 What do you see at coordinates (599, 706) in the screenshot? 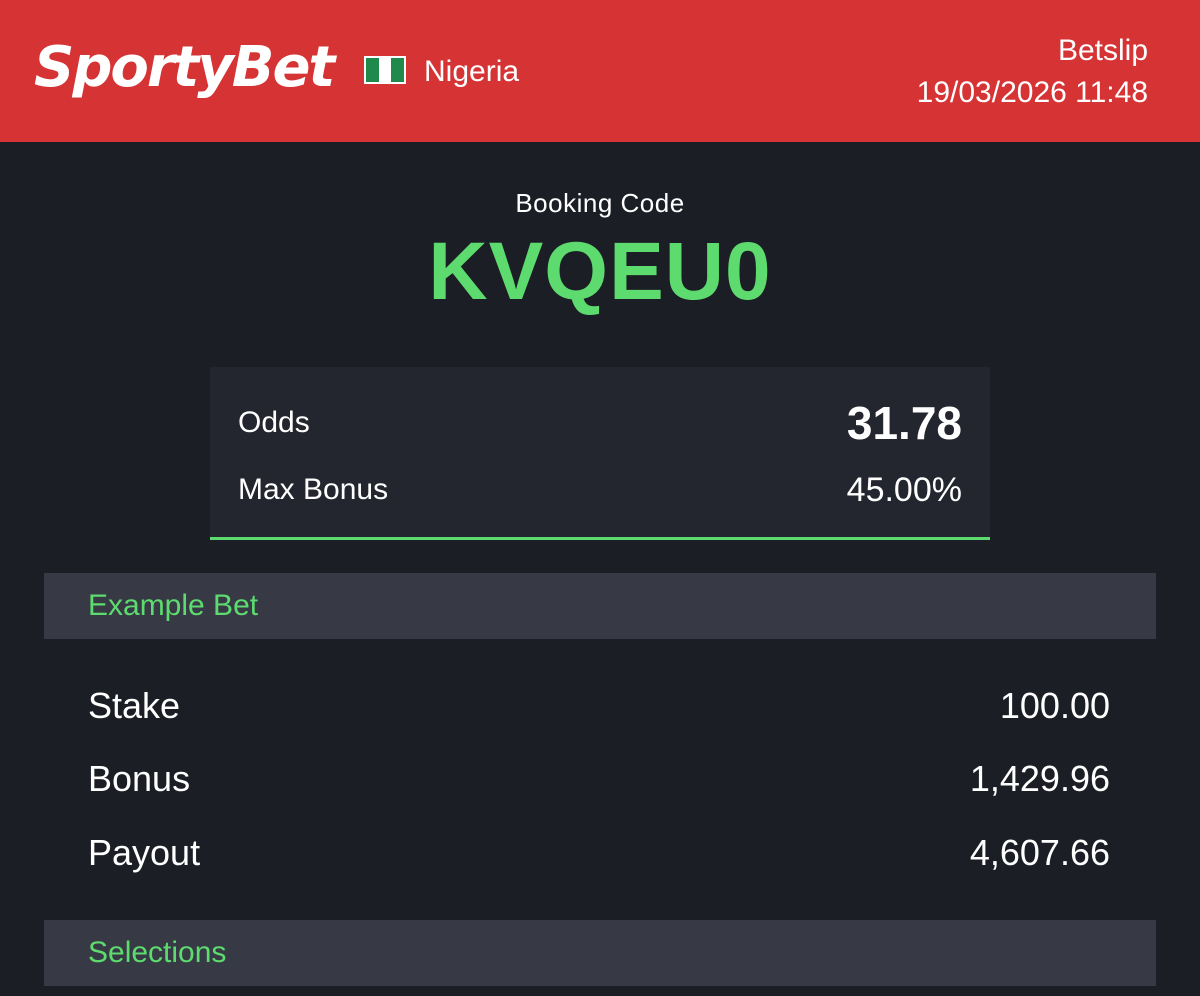
I see `stake-row: Stake 100.00` at bounding box center [599, 706].